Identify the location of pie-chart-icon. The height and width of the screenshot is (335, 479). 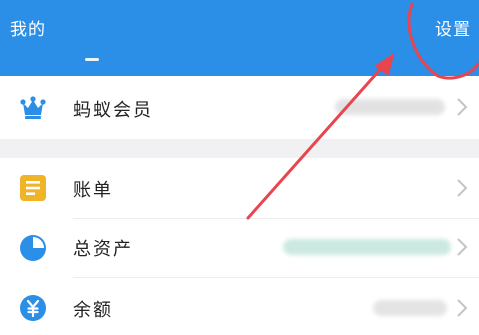
(33, 248).